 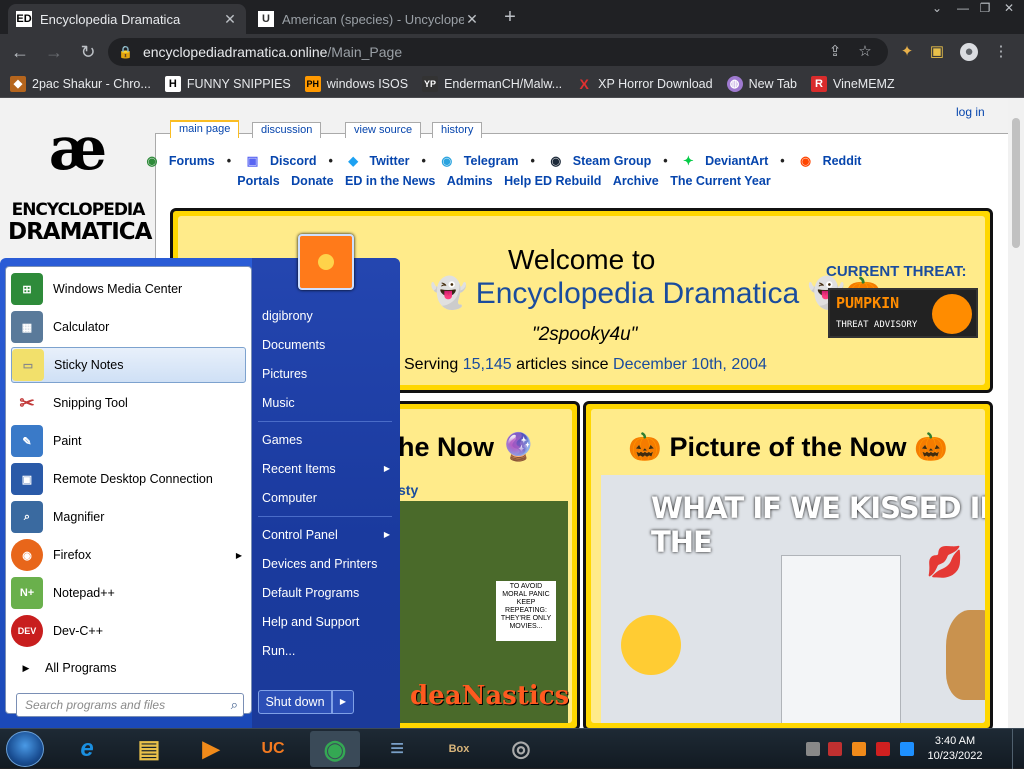 I want to click on tab-history: history, so click(x=457, y=130).